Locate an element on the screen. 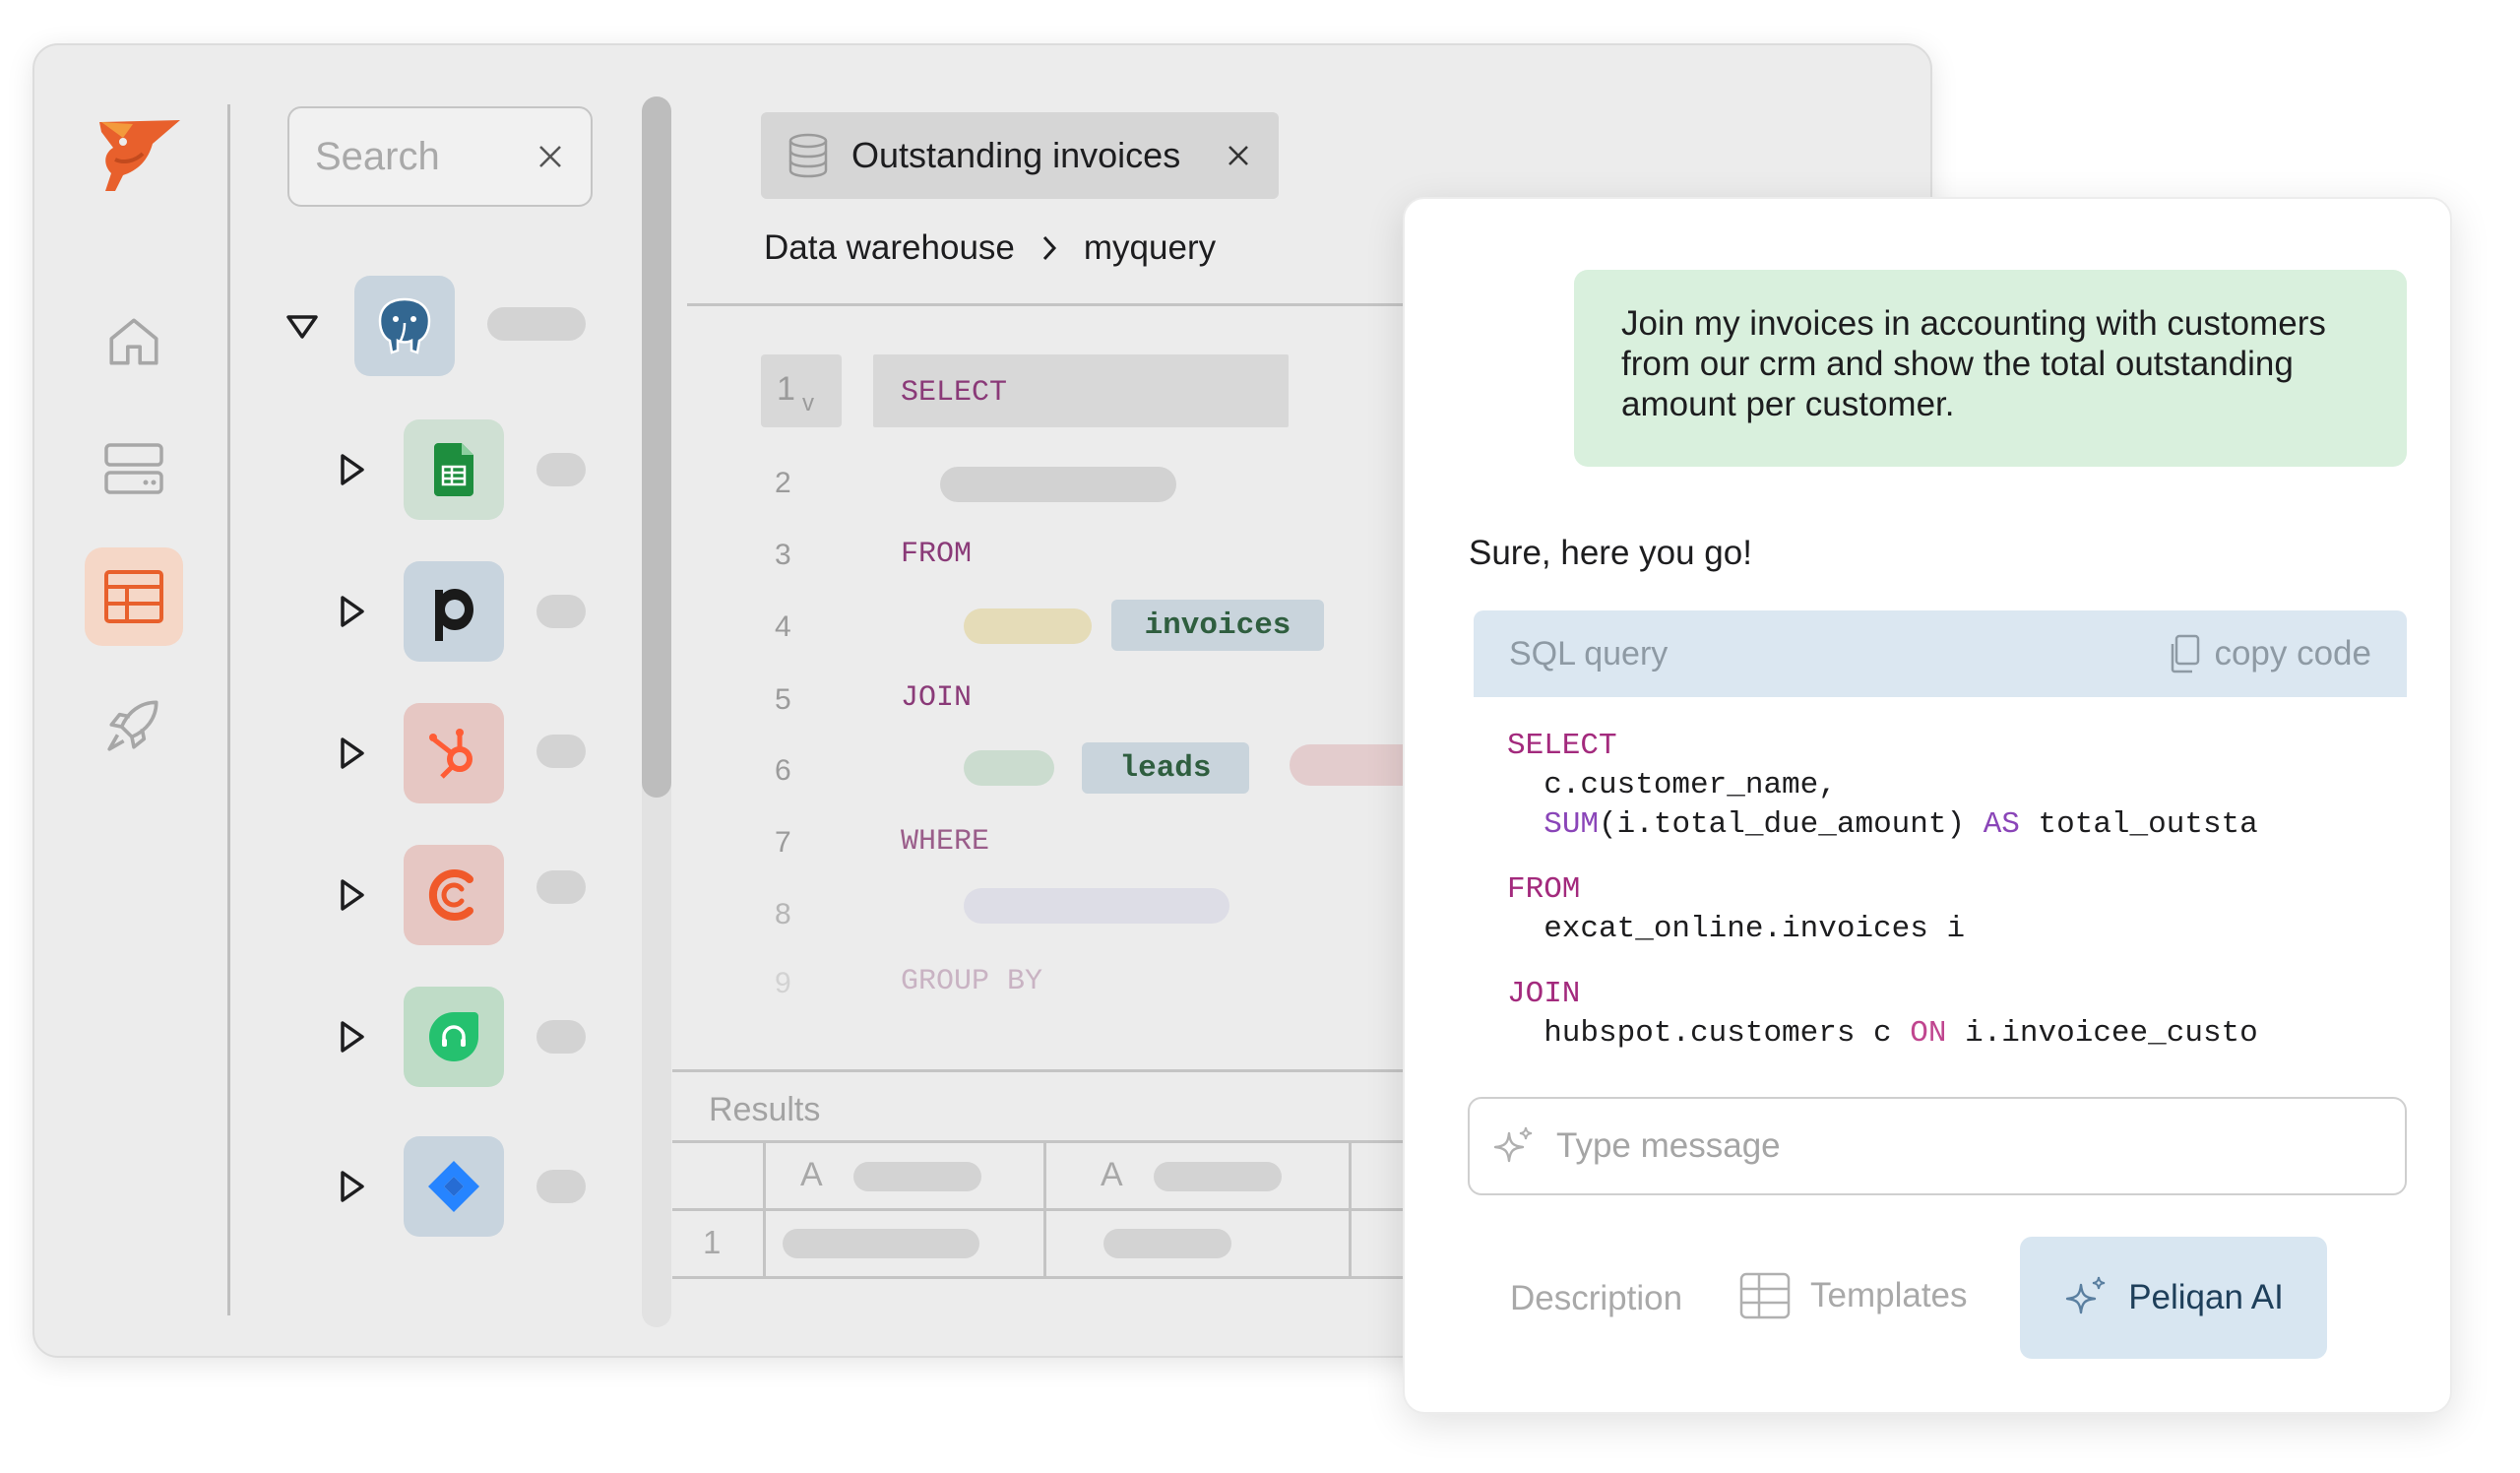 This screenshot has height=1473, width=2520. code-line: c.customer_name, is located at coordinates (1672, 785).